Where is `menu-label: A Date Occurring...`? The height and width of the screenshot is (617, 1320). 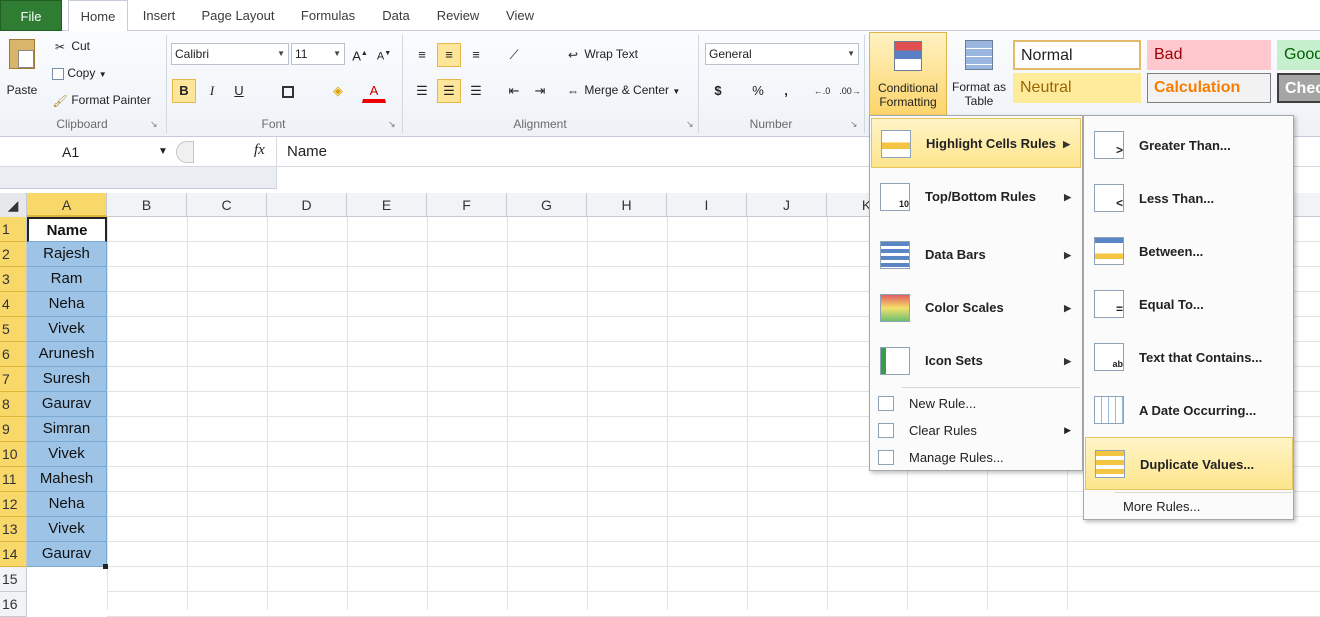 menu-label: A Date Occurring... is located at coordinates (1198, 410).